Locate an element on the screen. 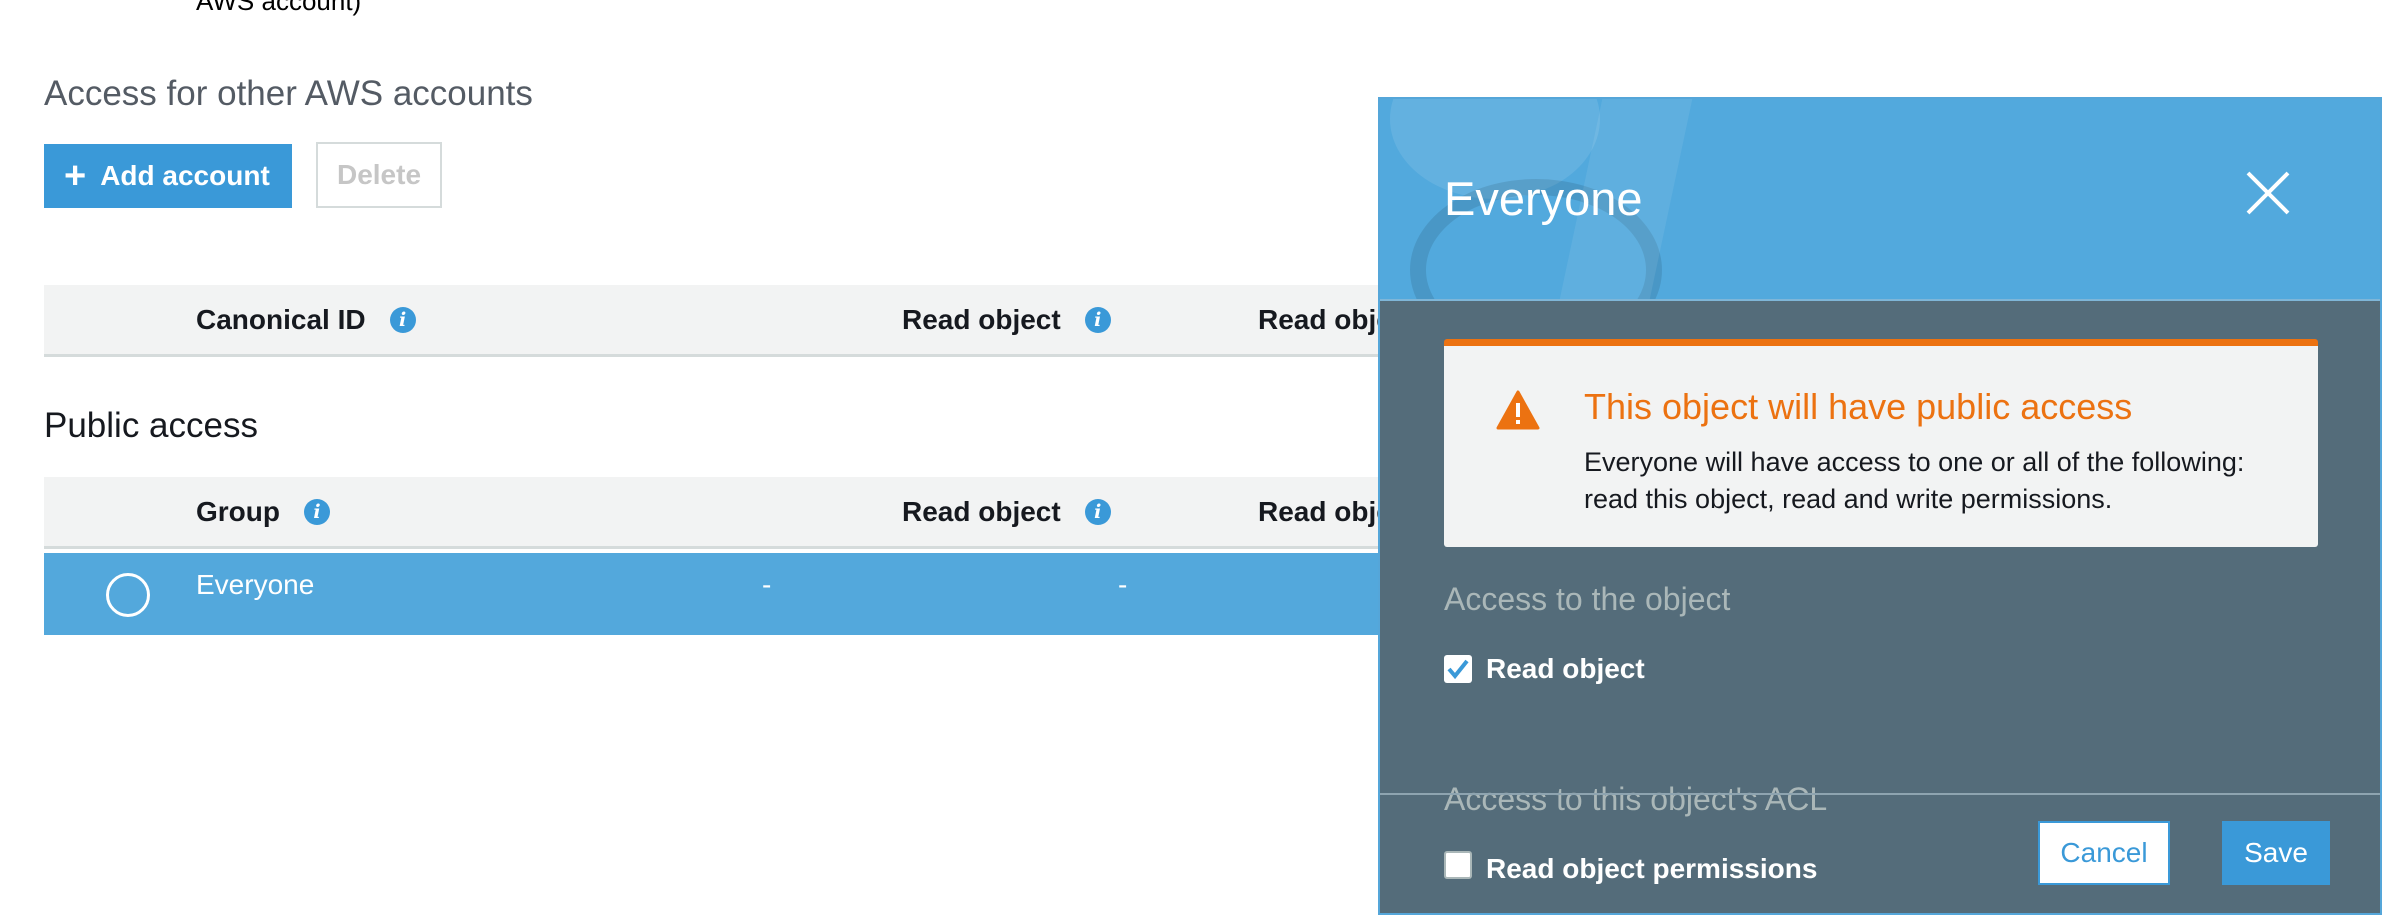  column-header-group: Group i is located at coordinates (263, 511).